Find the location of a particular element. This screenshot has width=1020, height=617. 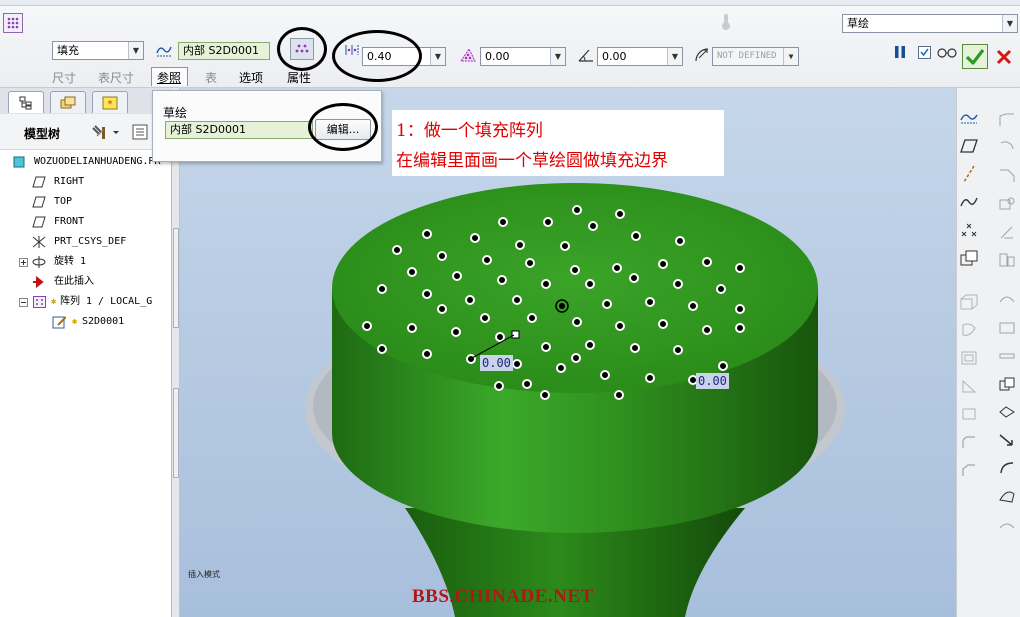

border-value: 0.00 is located at coordinates (497, 56).